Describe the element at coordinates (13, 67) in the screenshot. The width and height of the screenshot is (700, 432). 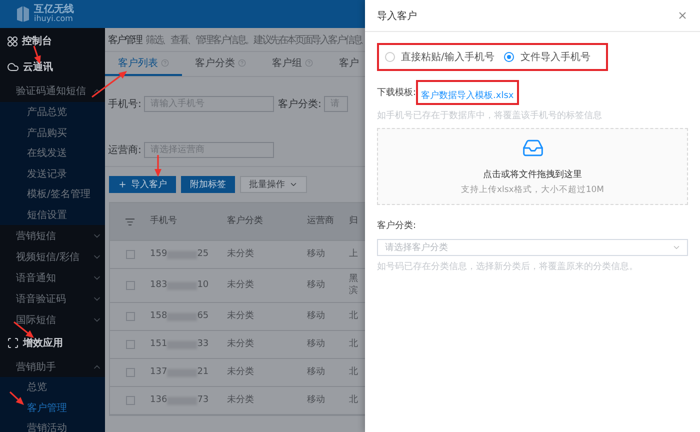
I see `cloud-icon` at that location.